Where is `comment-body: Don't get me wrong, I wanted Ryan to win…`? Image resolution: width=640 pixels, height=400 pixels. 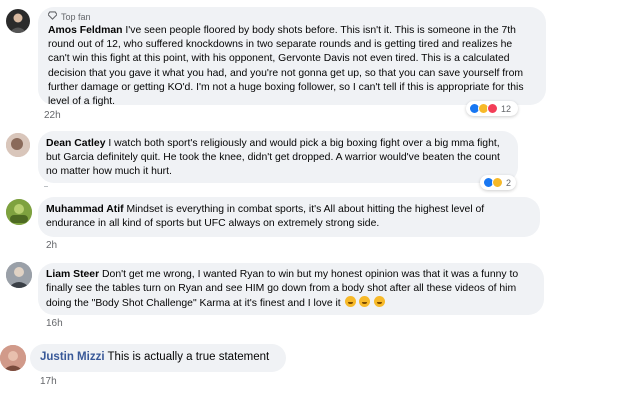
comment-body: Don't get me wrong, I wanted Ryan to win… is located at coordinates (282, 289).